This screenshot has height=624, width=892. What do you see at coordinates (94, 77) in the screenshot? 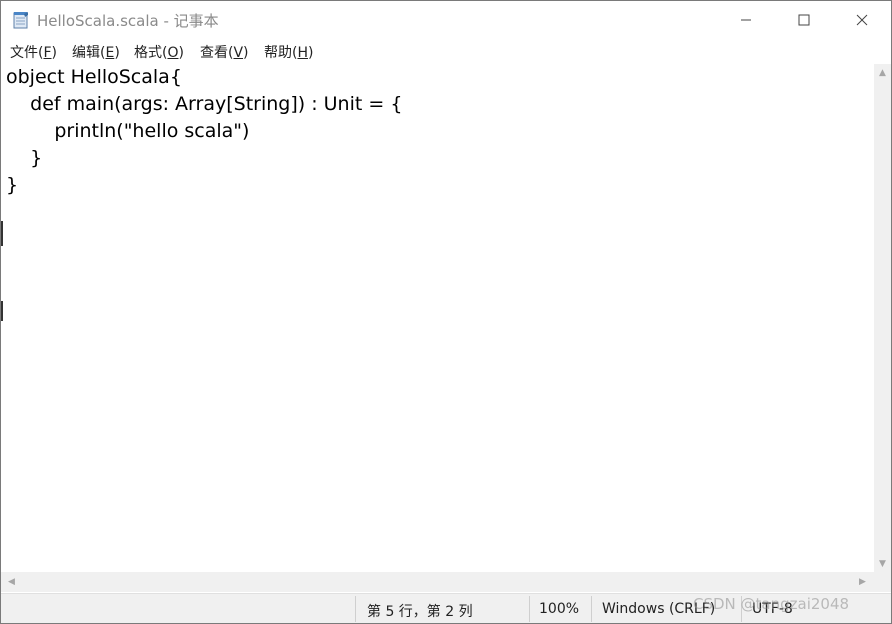
I see `code-line: object HelloScala{` at bounding box center [94, 77].